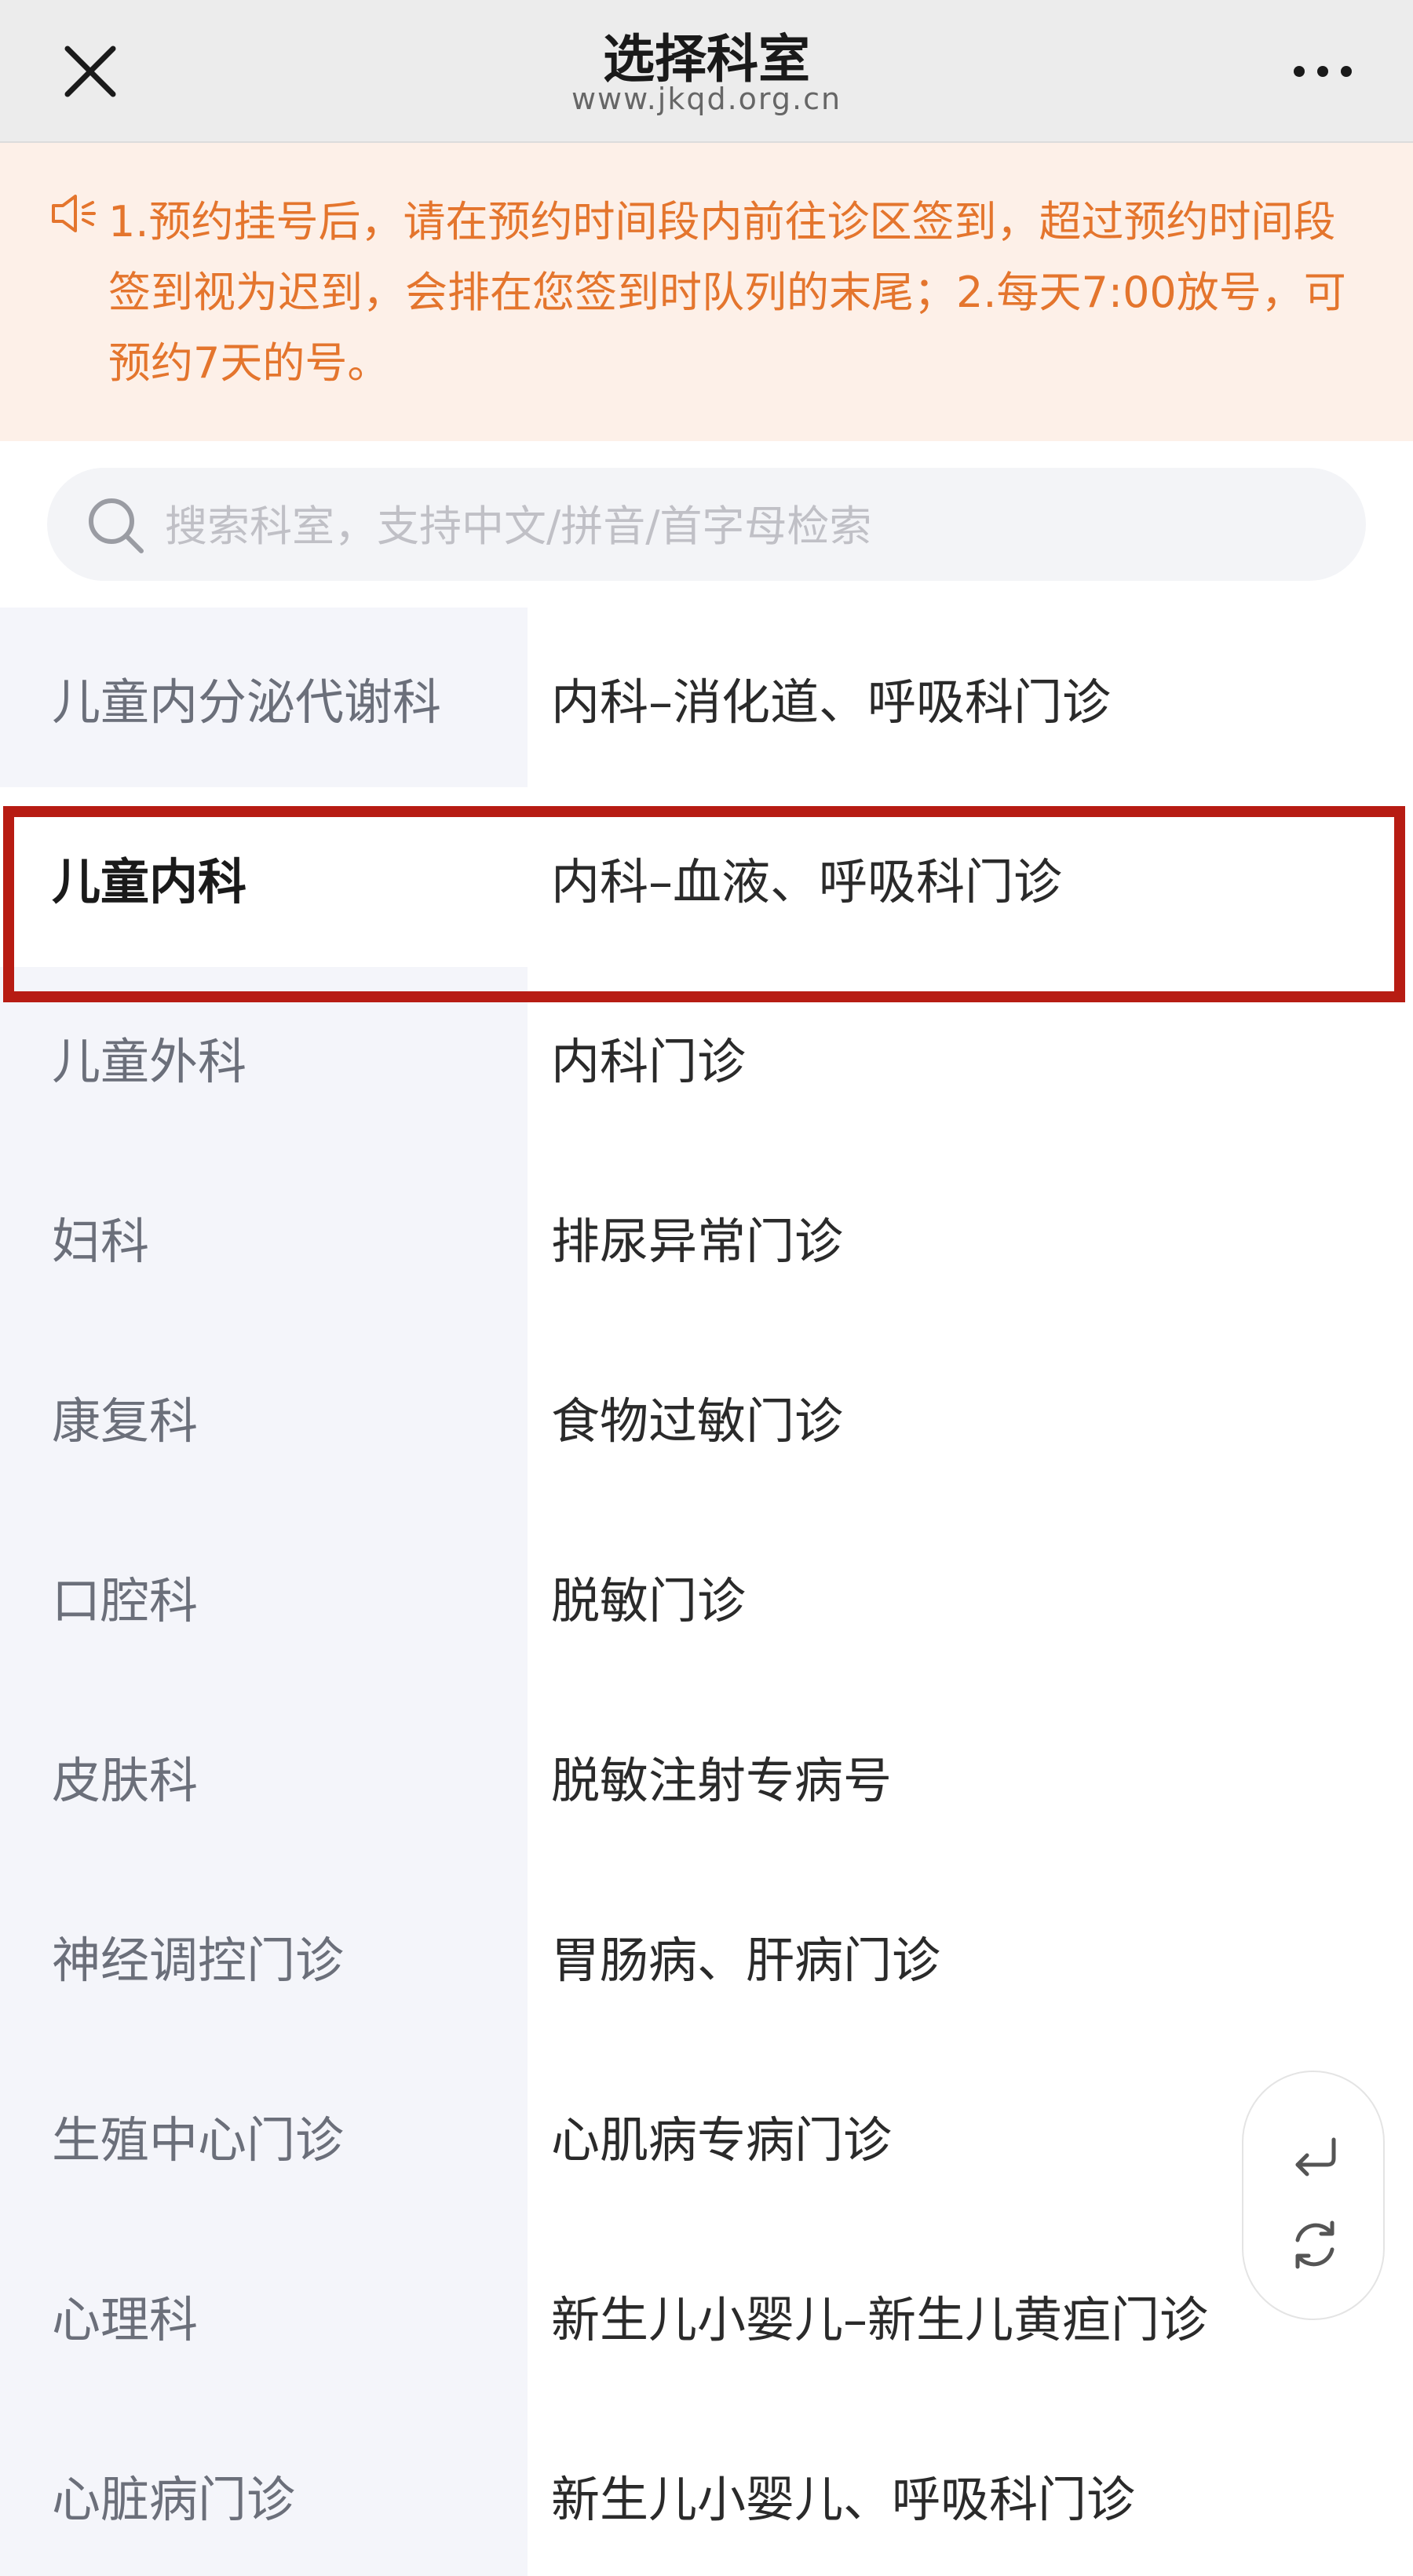  Describe the element at coordinates (1313, 2195) in the screenshot. I see `floating-toolbar` at that location.